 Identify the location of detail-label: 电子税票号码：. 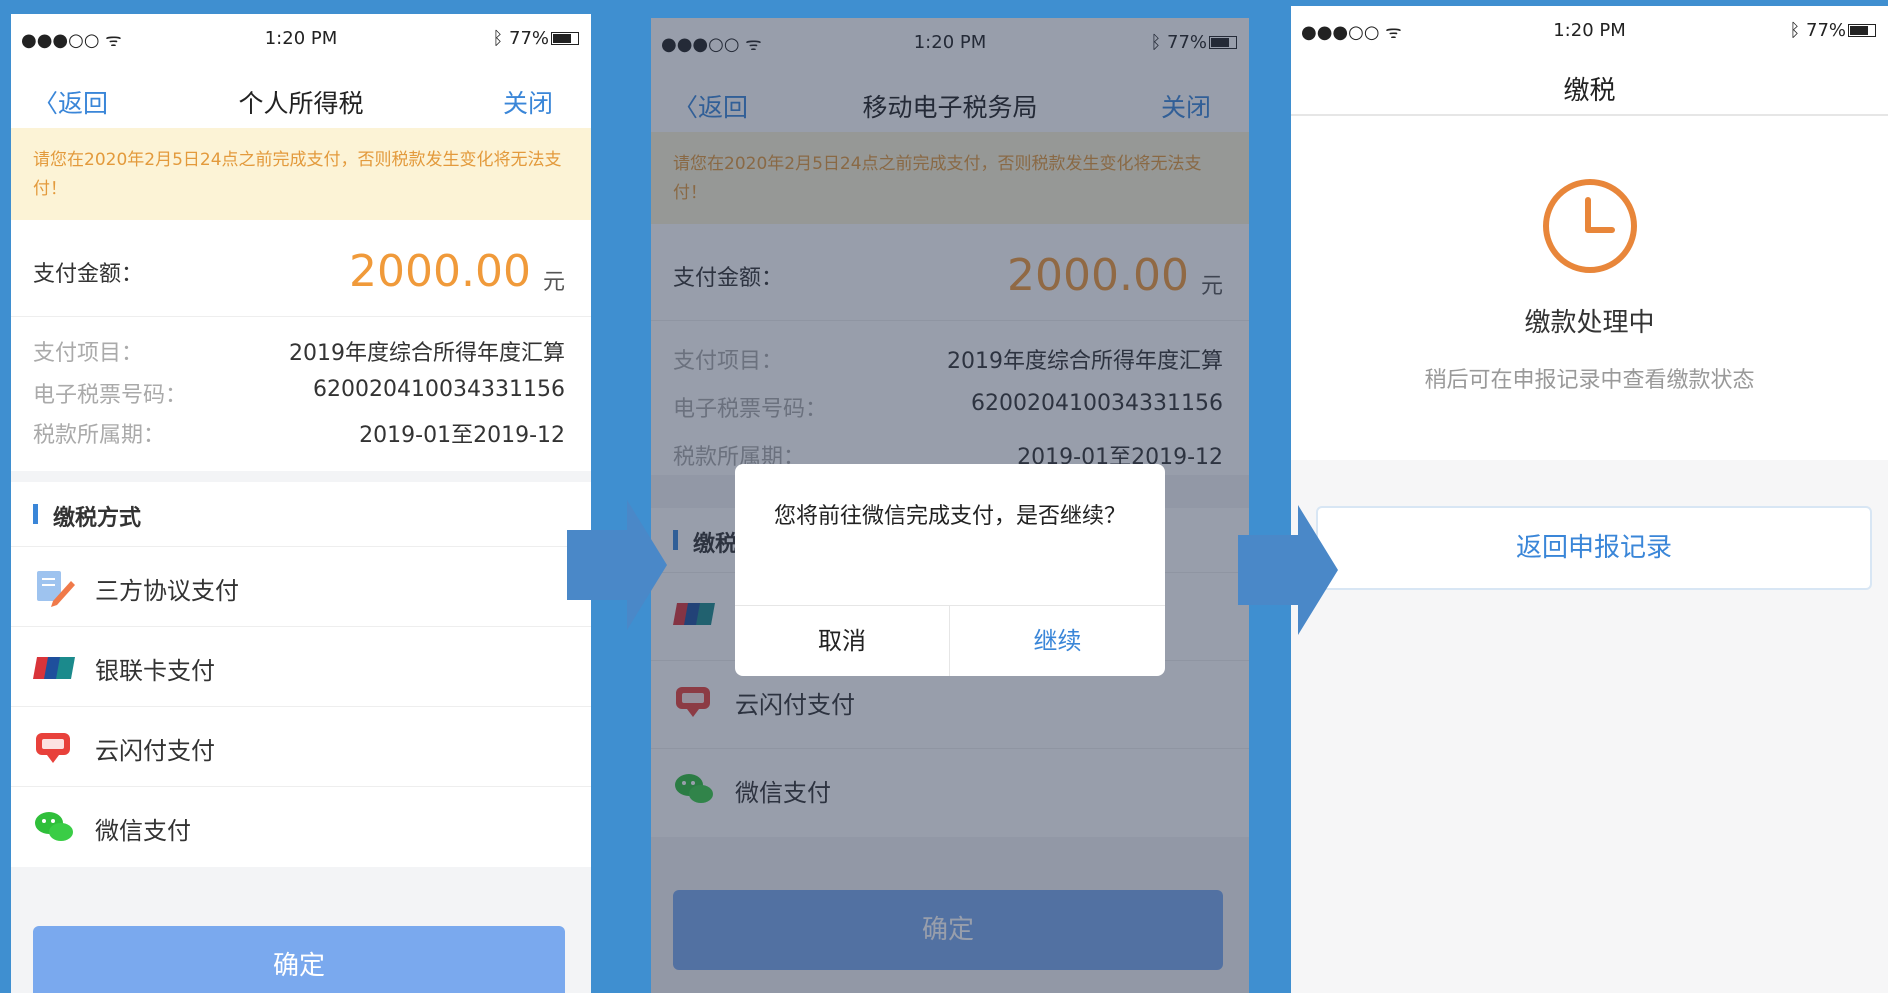
(110, 395).